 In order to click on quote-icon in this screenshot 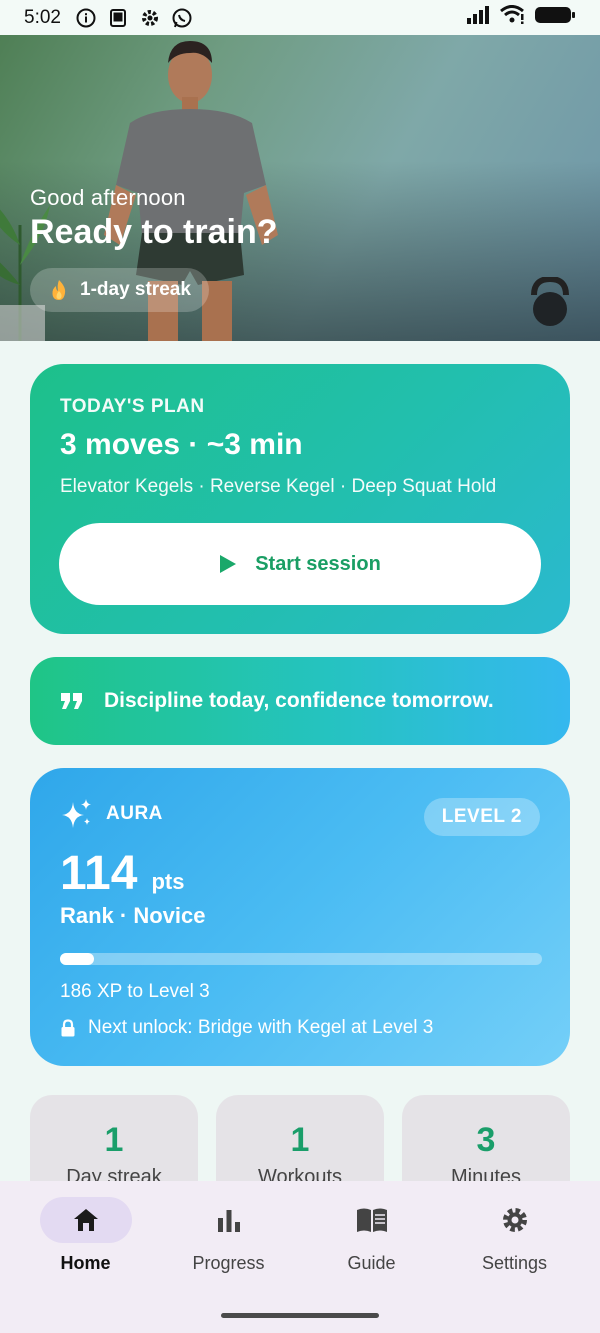, I will do `click(71, 701)`.